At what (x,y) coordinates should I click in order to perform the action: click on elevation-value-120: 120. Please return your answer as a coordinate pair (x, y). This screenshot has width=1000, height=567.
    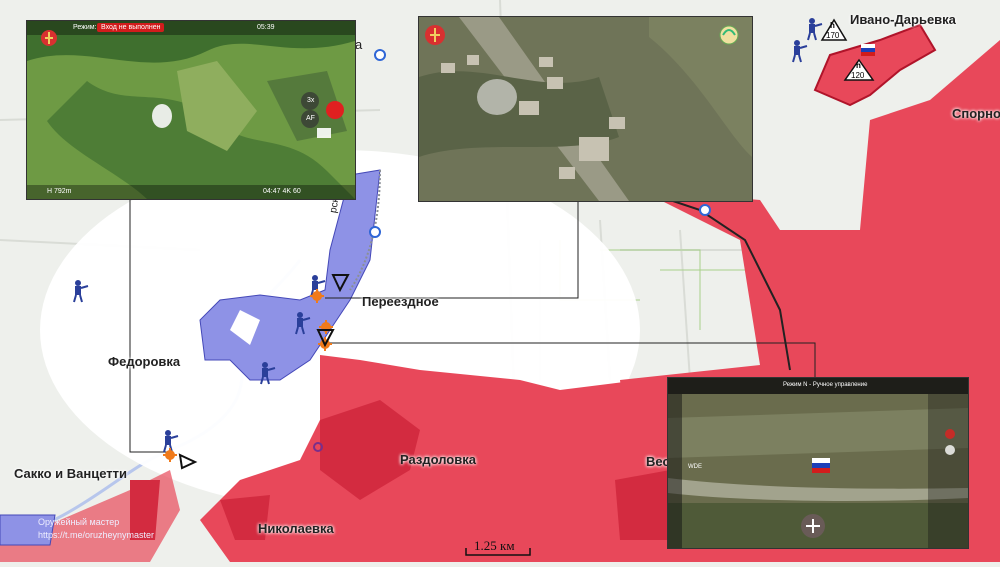
    Looking at the image, I should click on (858, 75).